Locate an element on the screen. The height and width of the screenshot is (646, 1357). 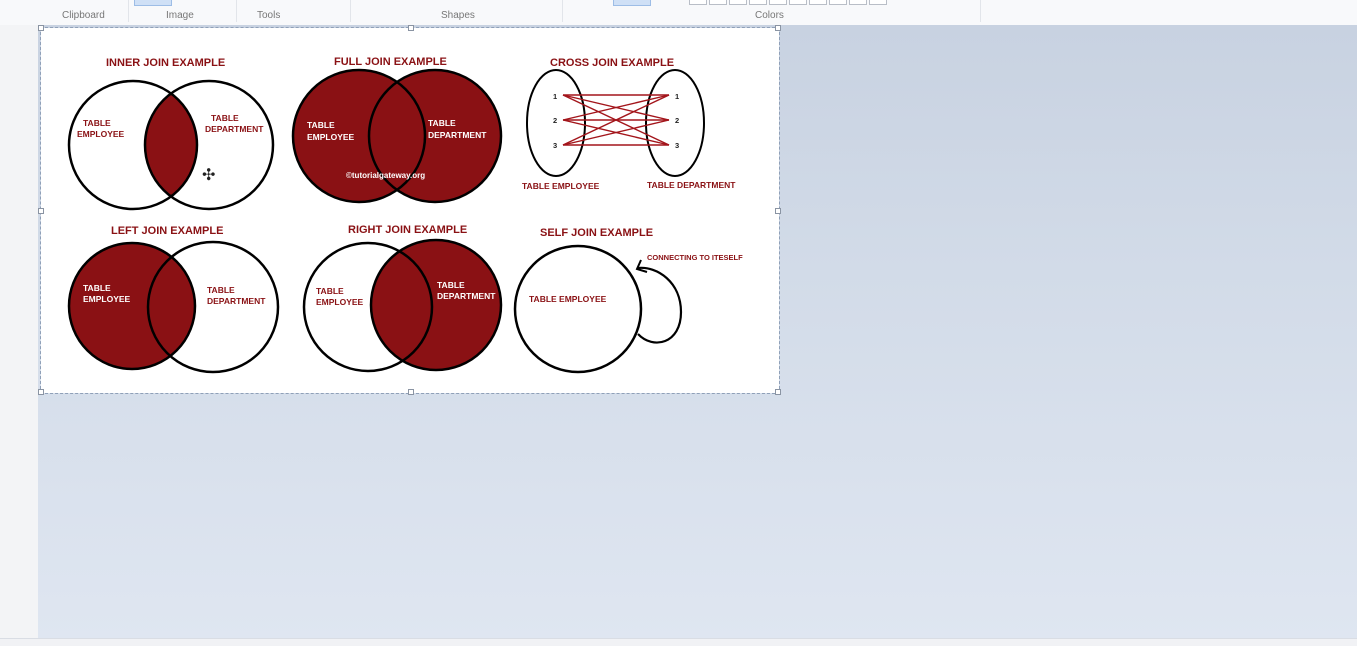
full-right-label-2: DEPARTMENT is located at coordinates (457, 135).